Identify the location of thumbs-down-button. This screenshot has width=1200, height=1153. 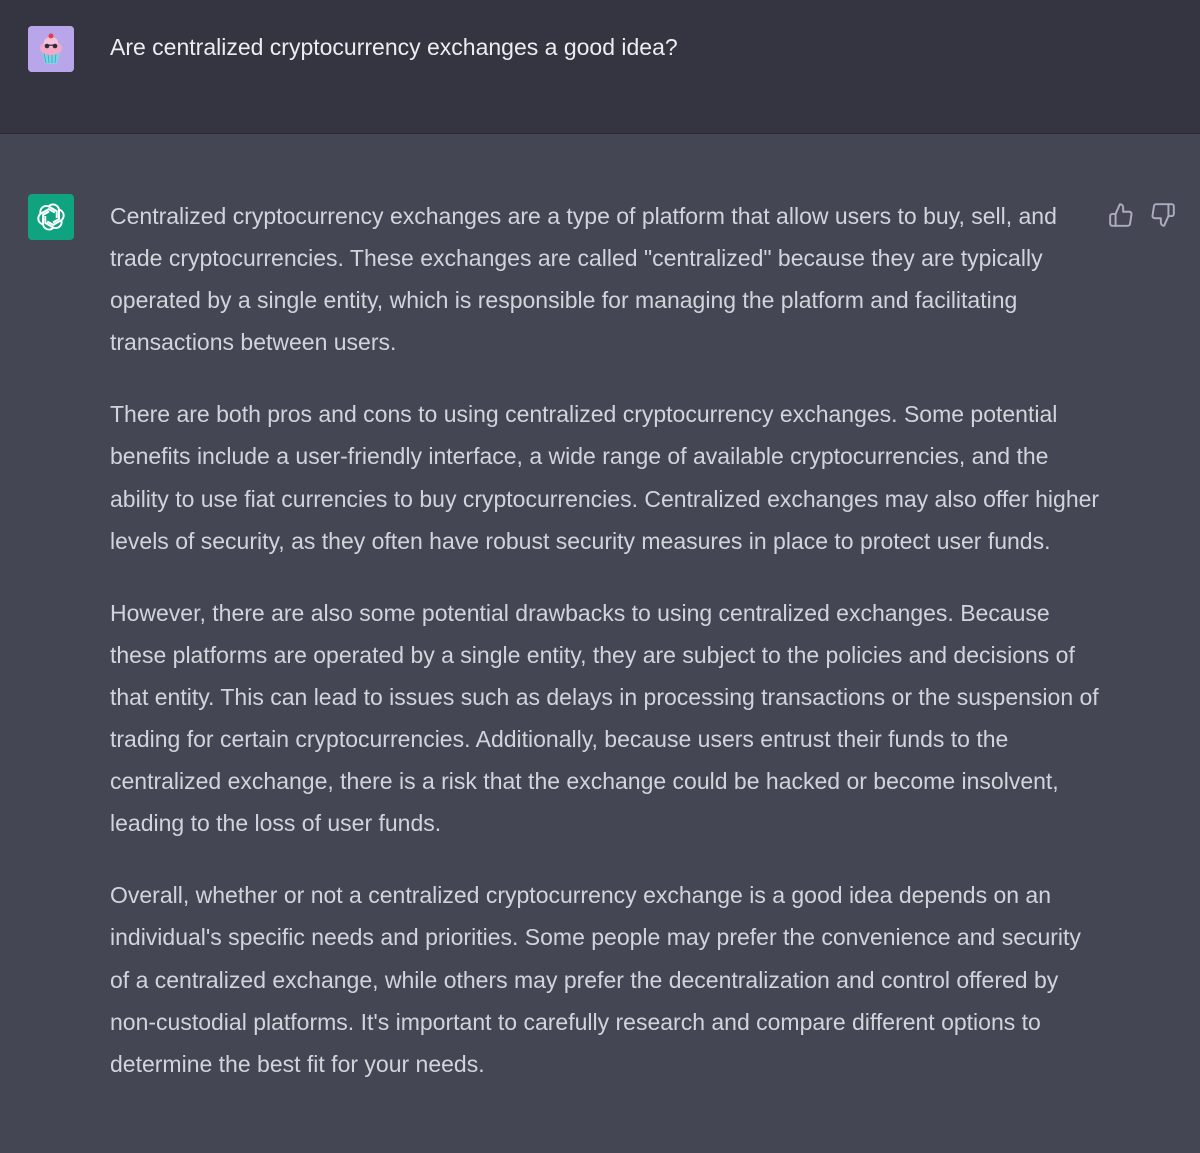
(1163, 215).